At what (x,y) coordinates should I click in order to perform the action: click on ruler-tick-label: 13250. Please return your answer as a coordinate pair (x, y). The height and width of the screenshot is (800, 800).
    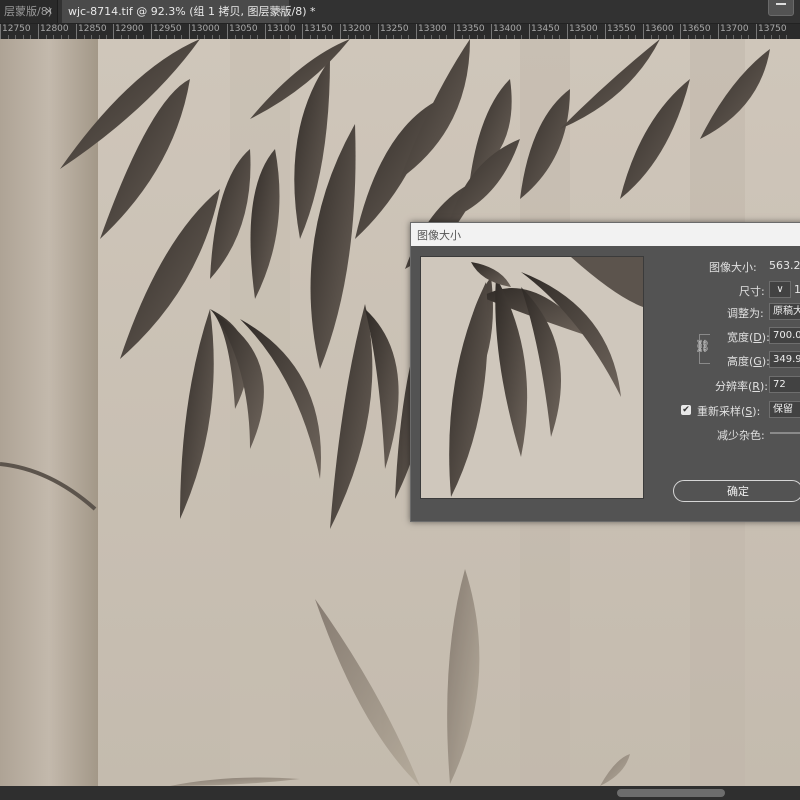
    Looking at the image, I should click on (394, 29).